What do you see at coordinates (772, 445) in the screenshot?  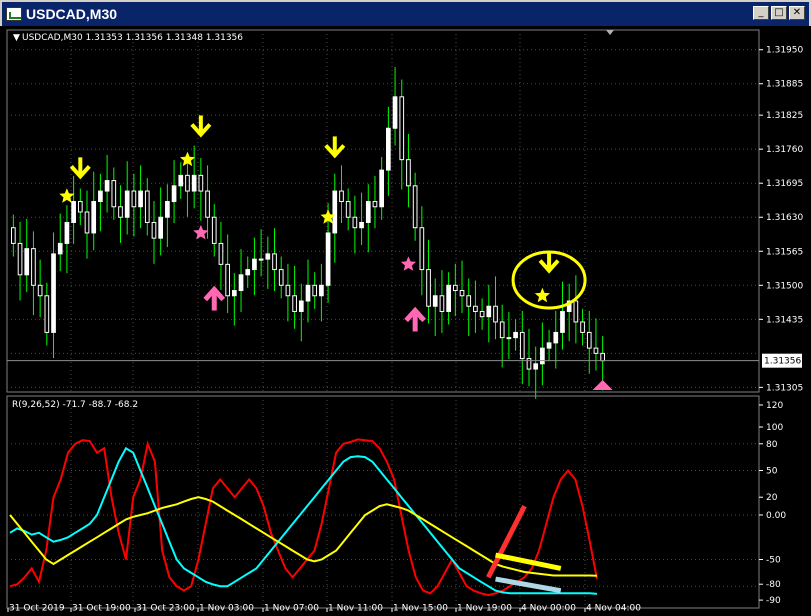 I see `indicator-axis-label: 80` at bounding box center [772, 445].